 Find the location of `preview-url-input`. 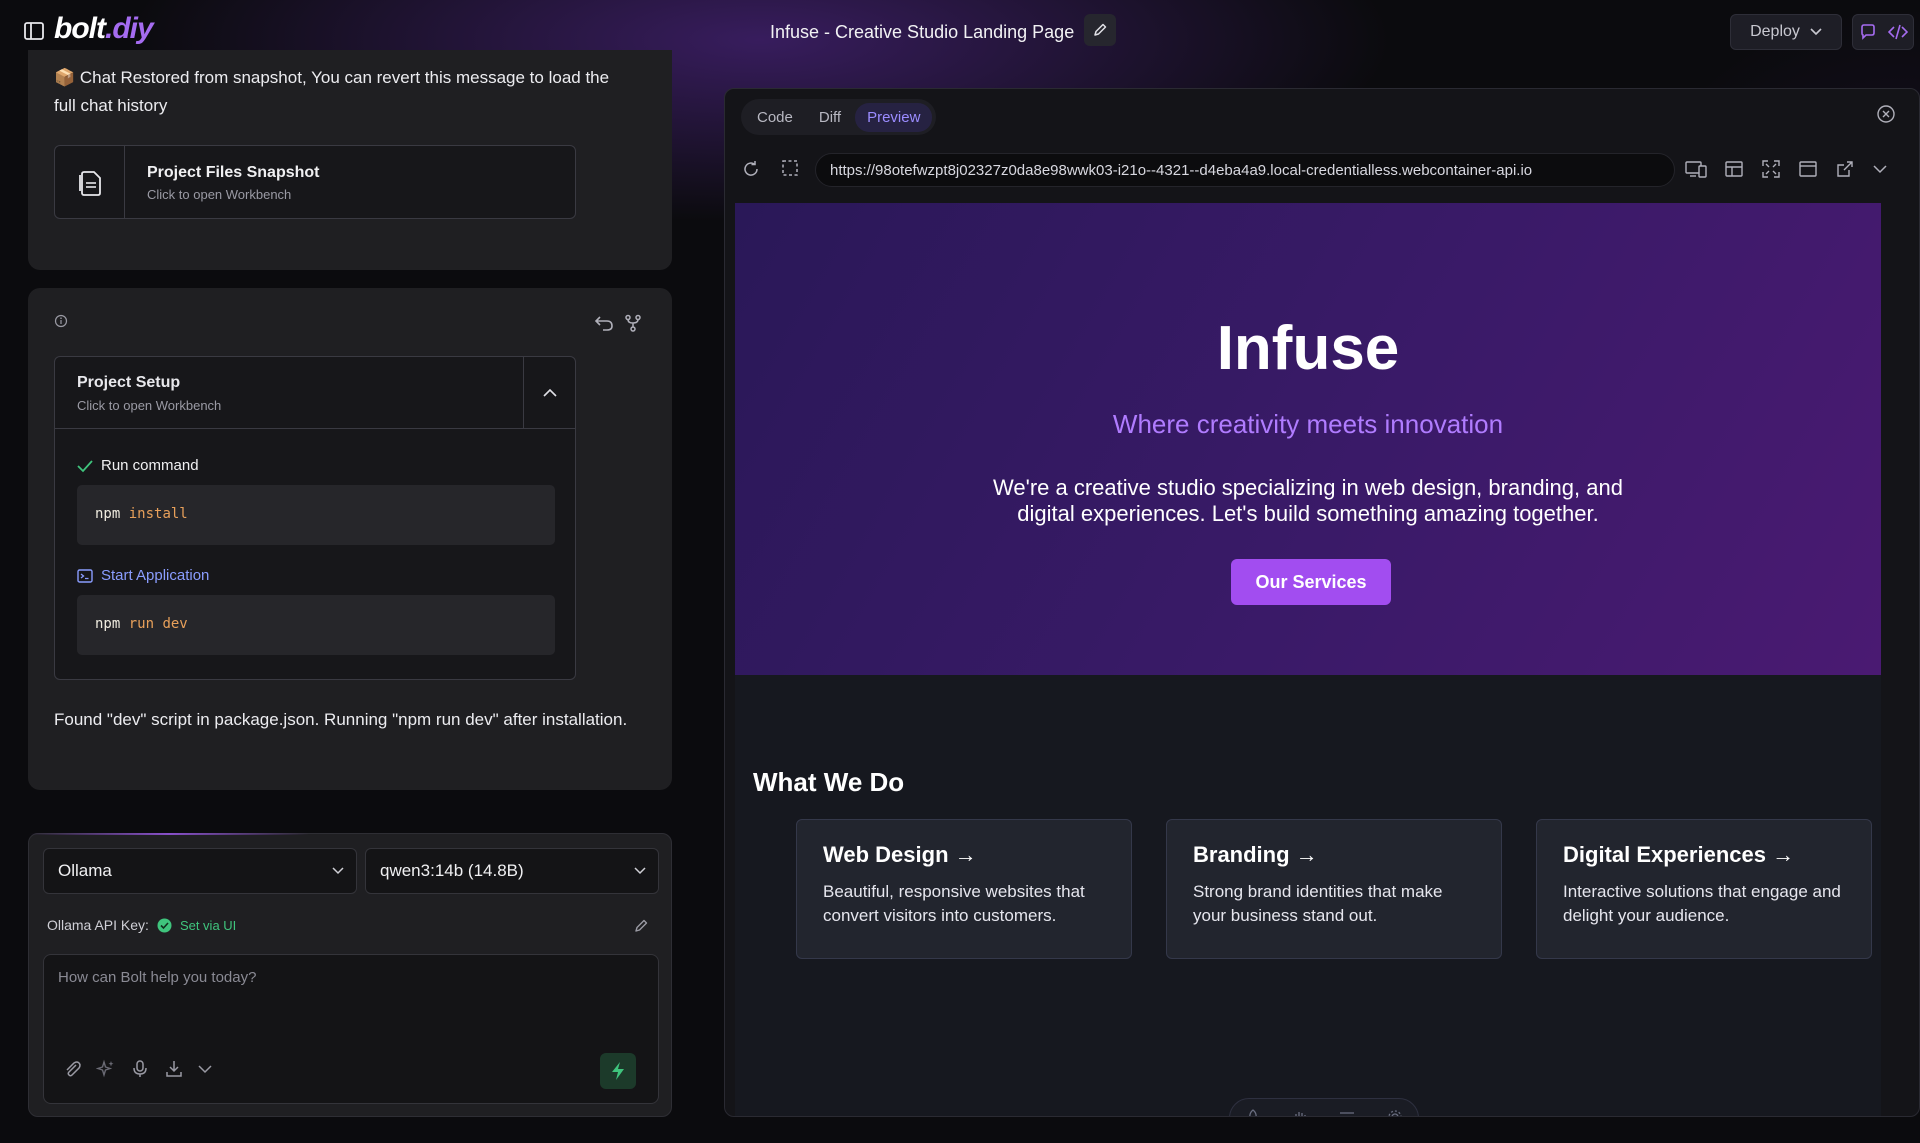

preview-url-input is located at coordinates (1245, 170).